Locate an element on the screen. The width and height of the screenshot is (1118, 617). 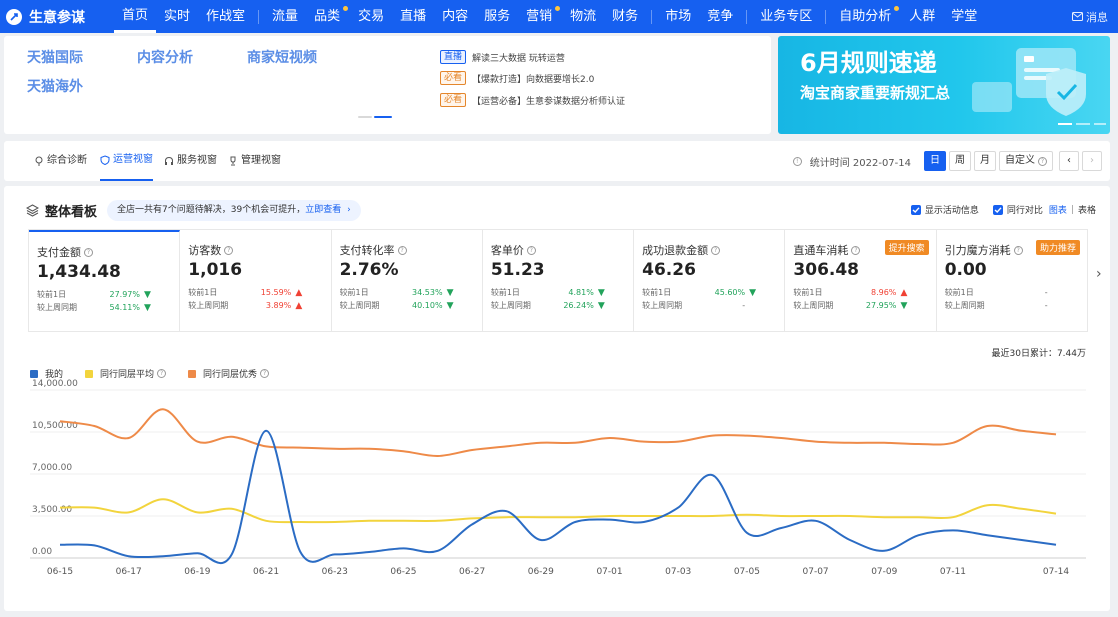
link-merchant-video: 商家短视频 is located at coordinates (282, 57).